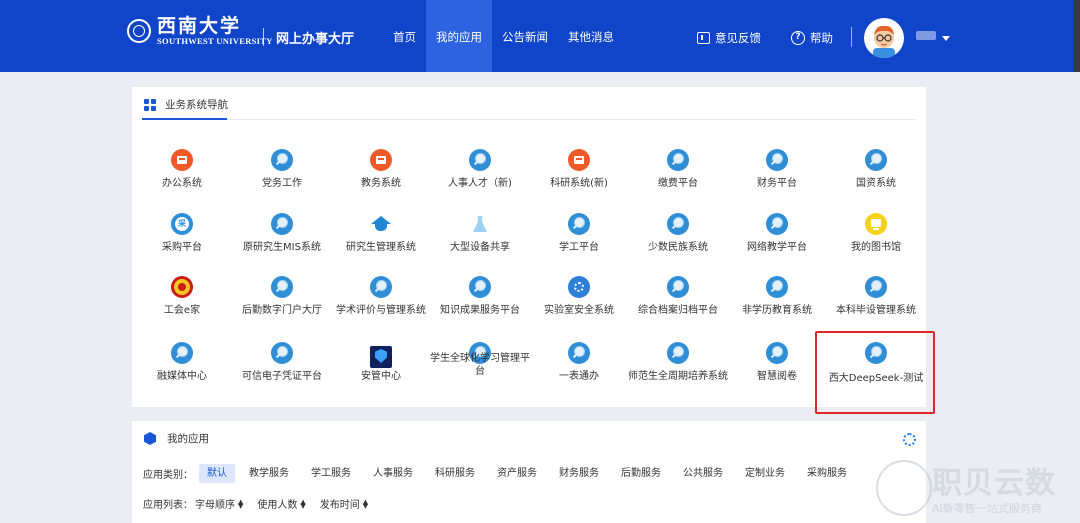 The height and width of the screenshot is (523, 1080). I want to click on settings-gear-icon, so click(909, 439).